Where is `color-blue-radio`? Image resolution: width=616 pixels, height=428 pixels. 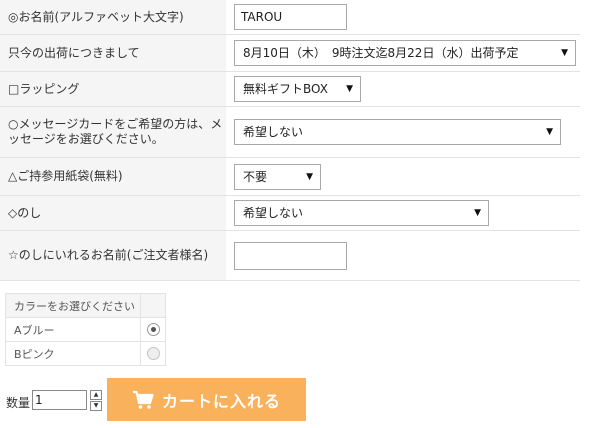 color-blue-radio is located at coordinates (153, 330).